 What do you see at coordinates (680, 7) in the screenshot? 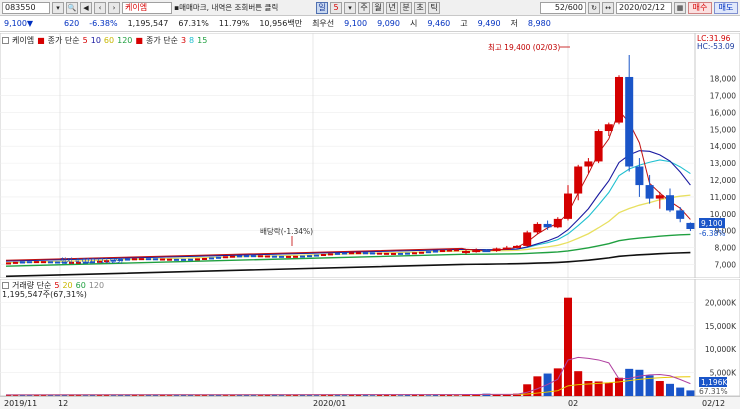
I see `calendar-icon: ▦` at bounding box center [680, 7].